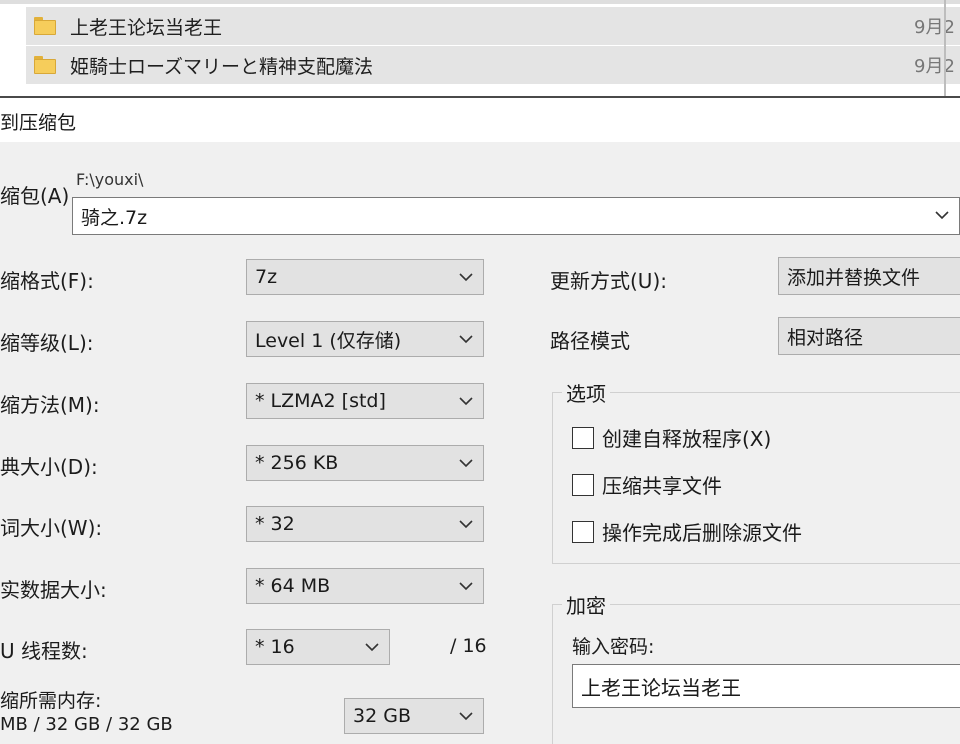 Image resolution: width=960 pixels, height=744 pixels. Describe the element at coordinates (414, 716) in the screenshot. I see `memory-select: 32 GB` at that location.